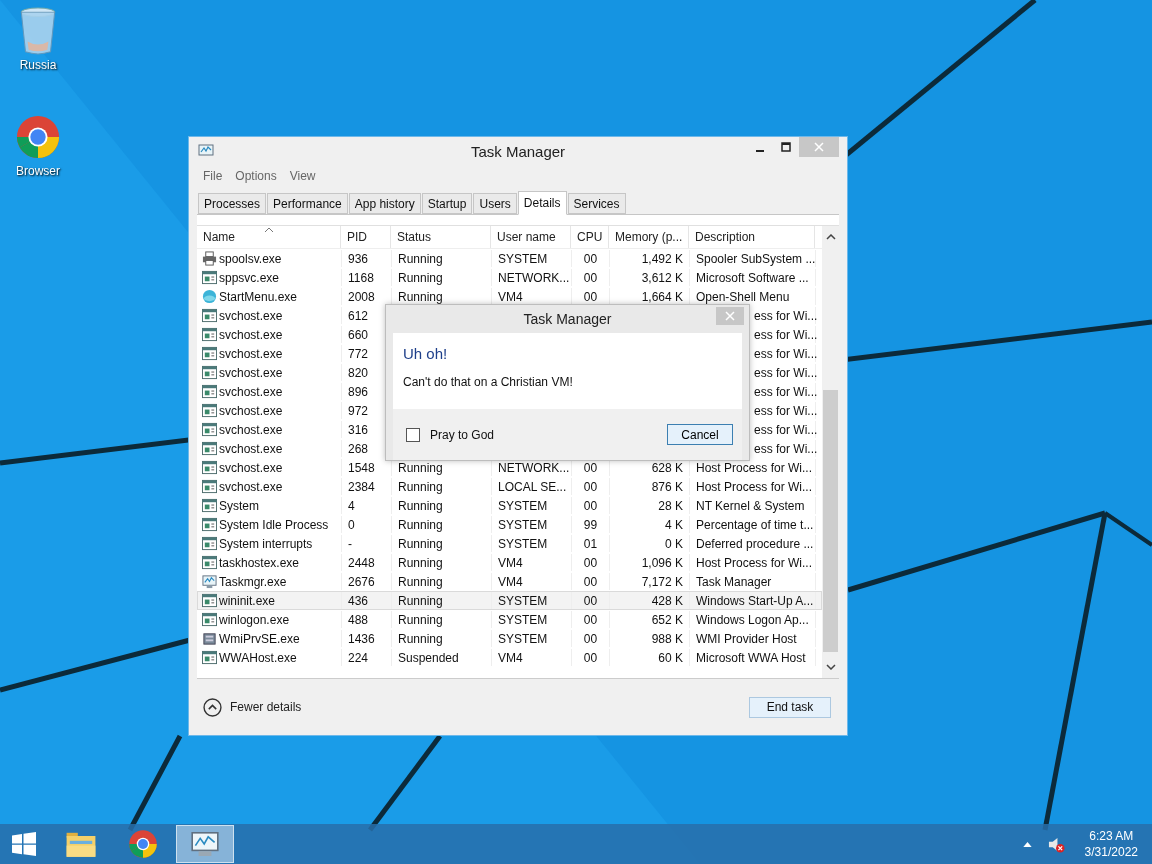  I want to click on scroll-down-icon, so click(830, 667).